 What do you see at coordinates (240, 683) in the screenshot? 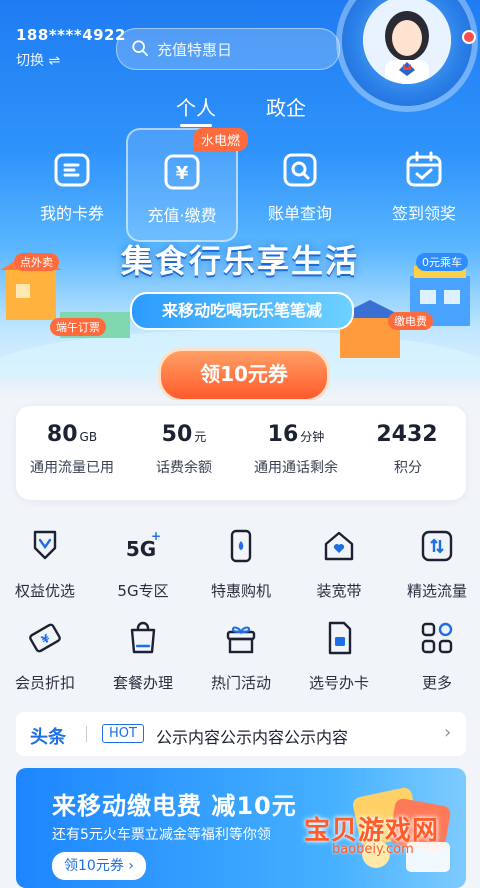
I see `service-label: 热门活动` at bounding box center [240, 683].